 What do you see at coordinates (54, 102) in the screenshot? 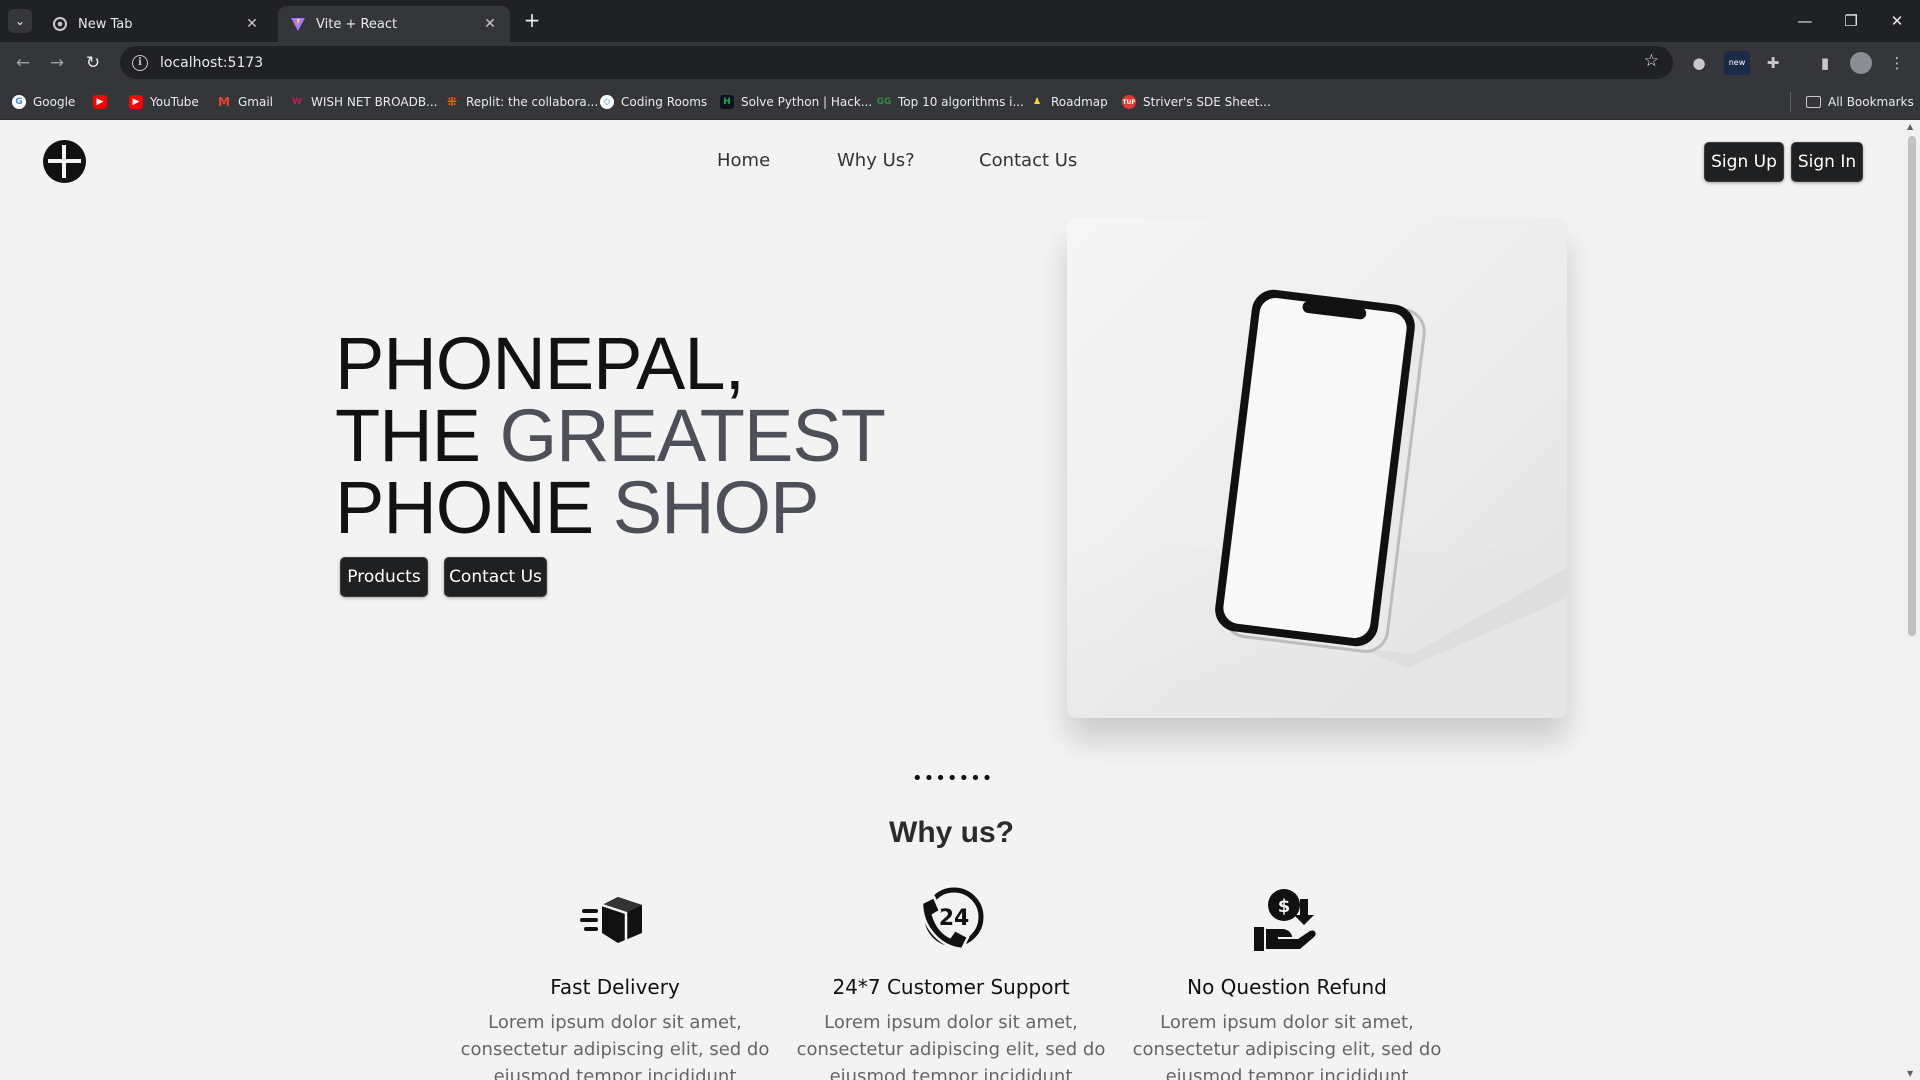
I see `bookmark-label: Google` at bounding box center [54, 102].